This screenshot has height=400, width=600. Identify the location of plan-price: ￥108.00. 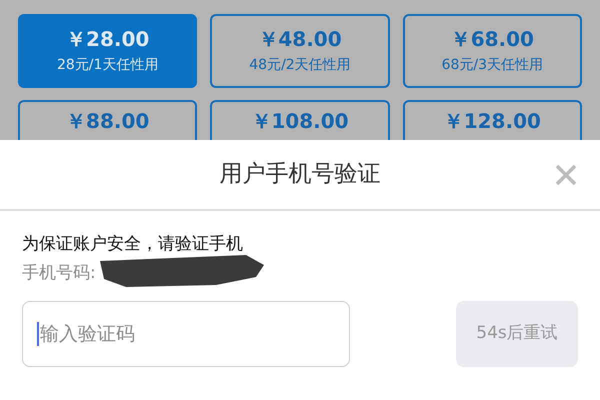
(300, 121).